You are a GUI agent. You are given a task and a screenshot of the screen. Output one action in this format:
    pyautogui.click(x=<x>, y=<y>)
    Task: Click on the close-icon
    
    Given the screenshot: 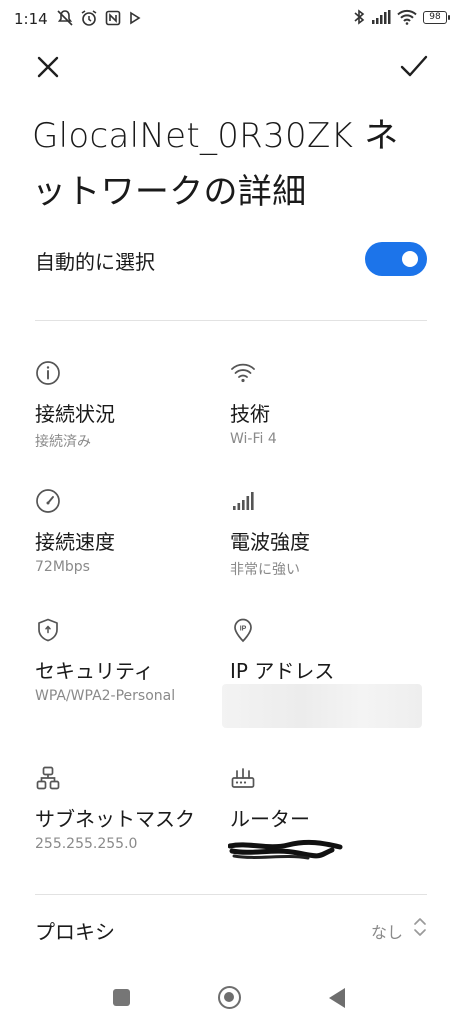 What is the action you would take?
    pyautogui.click(x=48, y=67)
    